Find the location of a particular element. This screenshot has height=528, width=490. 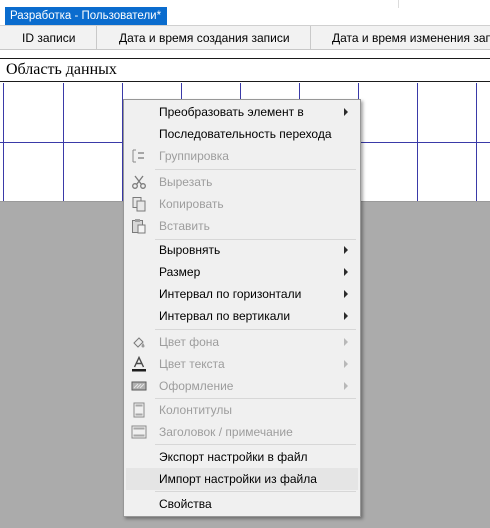

menu-item-label: Оформление is located at coordinates (196, 386).